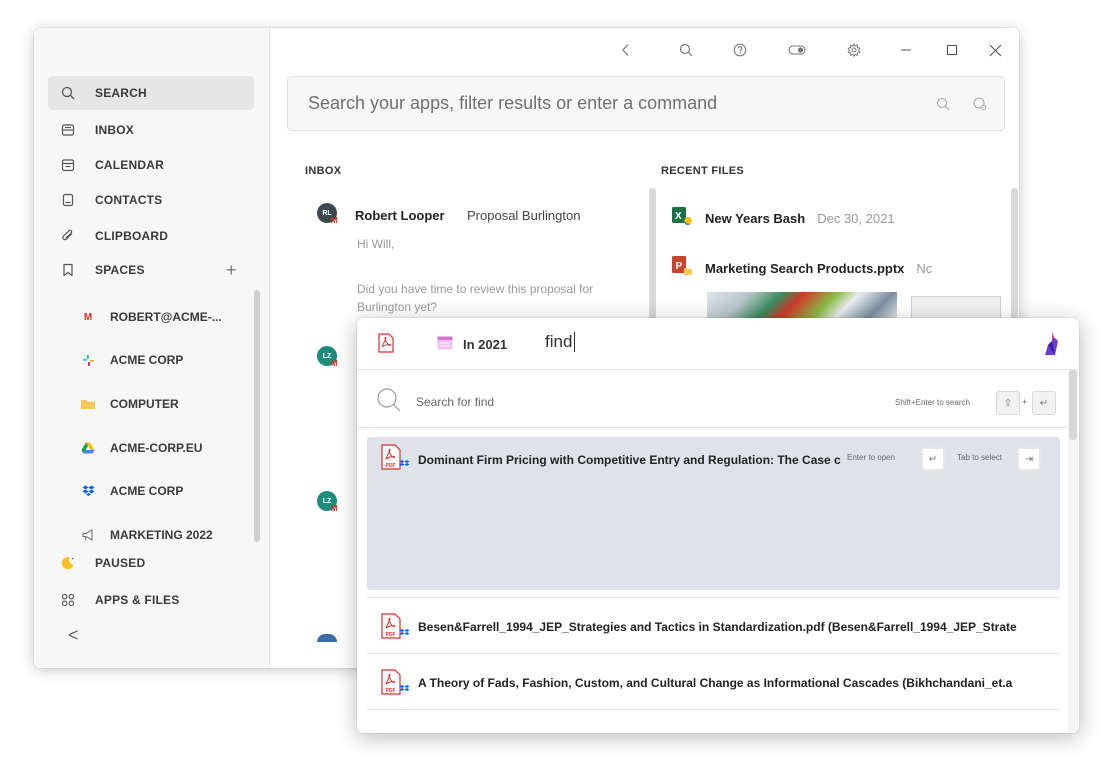 The height and width of the screenshot is (772, 1113). I want to click on sidebar-item-apps-files: APPS & FILES, so click(151, 600).